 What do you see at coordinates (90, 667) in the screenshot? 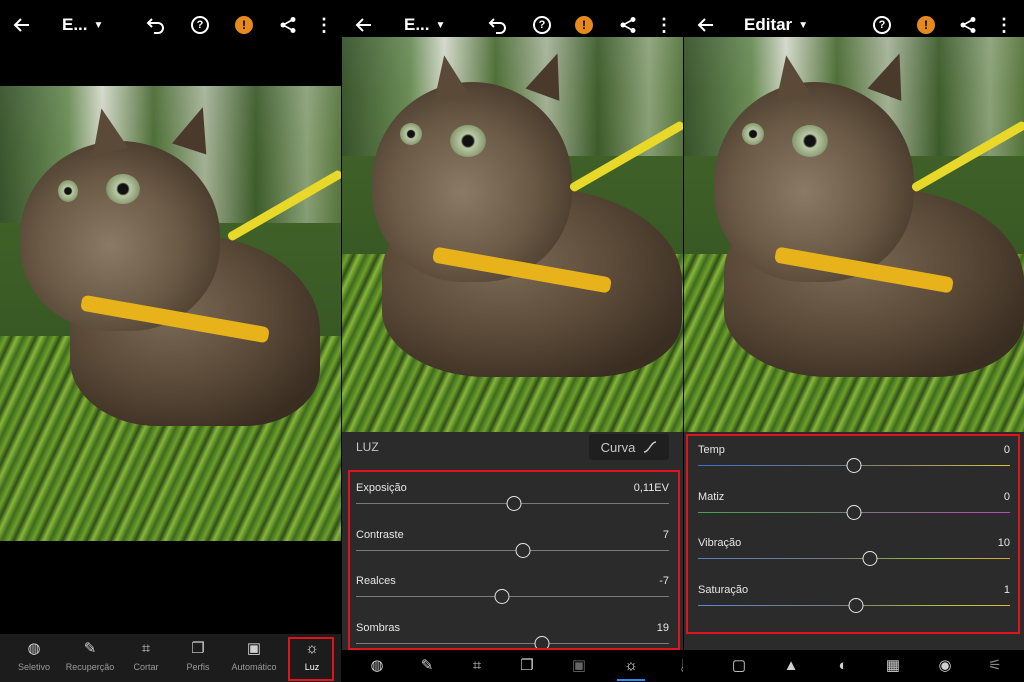
I see `tool-label: Recuperção` at bounding box center [90, 667].